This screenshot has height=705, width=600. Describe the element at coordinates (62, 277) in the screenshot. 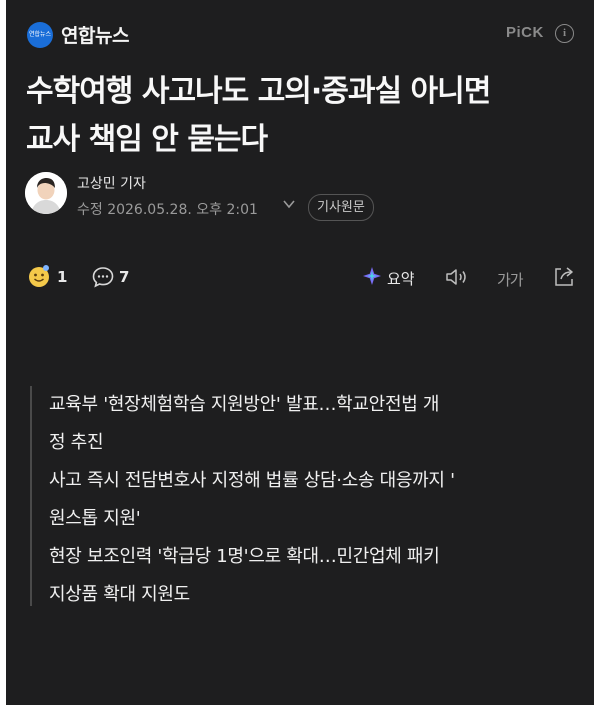

I see `reaction-count: 1` at that location.